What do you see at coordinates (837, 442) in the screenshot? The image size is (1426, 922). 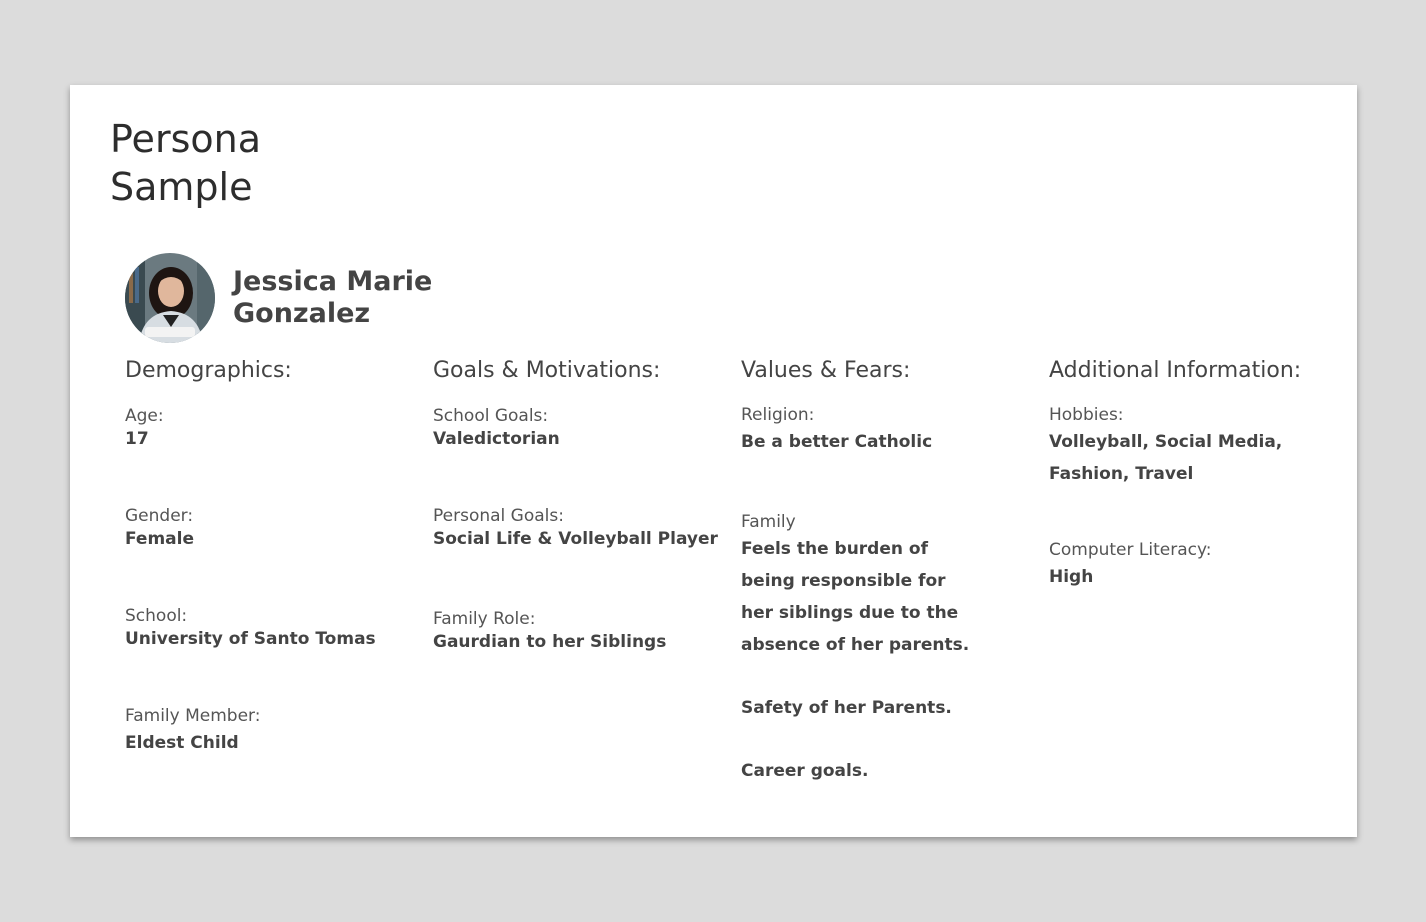 I see `religion-value: Be a better Catholic` at bounding box center [837, 442].